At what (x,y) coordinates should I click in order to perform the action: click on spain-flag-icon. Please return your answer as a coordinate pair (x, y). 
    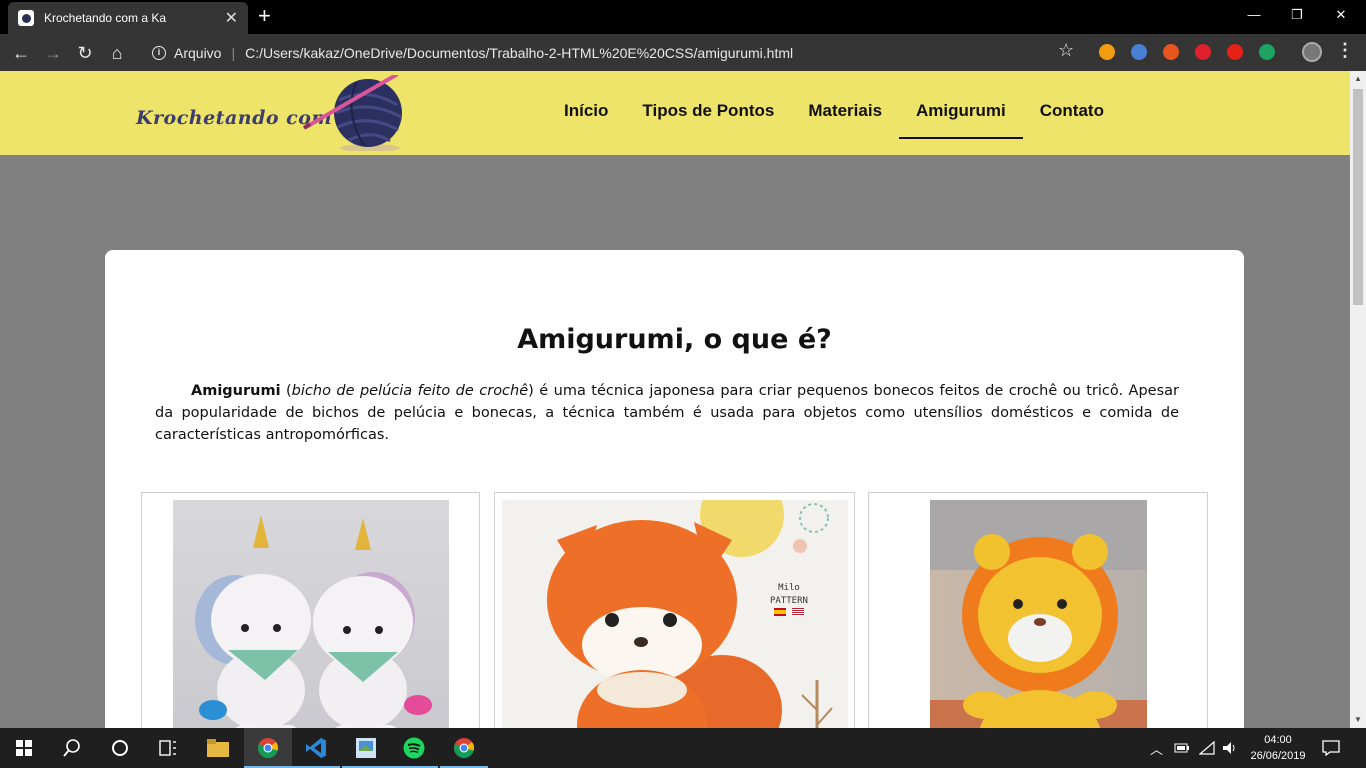
    Looking at the image, I should click on (780, 612).